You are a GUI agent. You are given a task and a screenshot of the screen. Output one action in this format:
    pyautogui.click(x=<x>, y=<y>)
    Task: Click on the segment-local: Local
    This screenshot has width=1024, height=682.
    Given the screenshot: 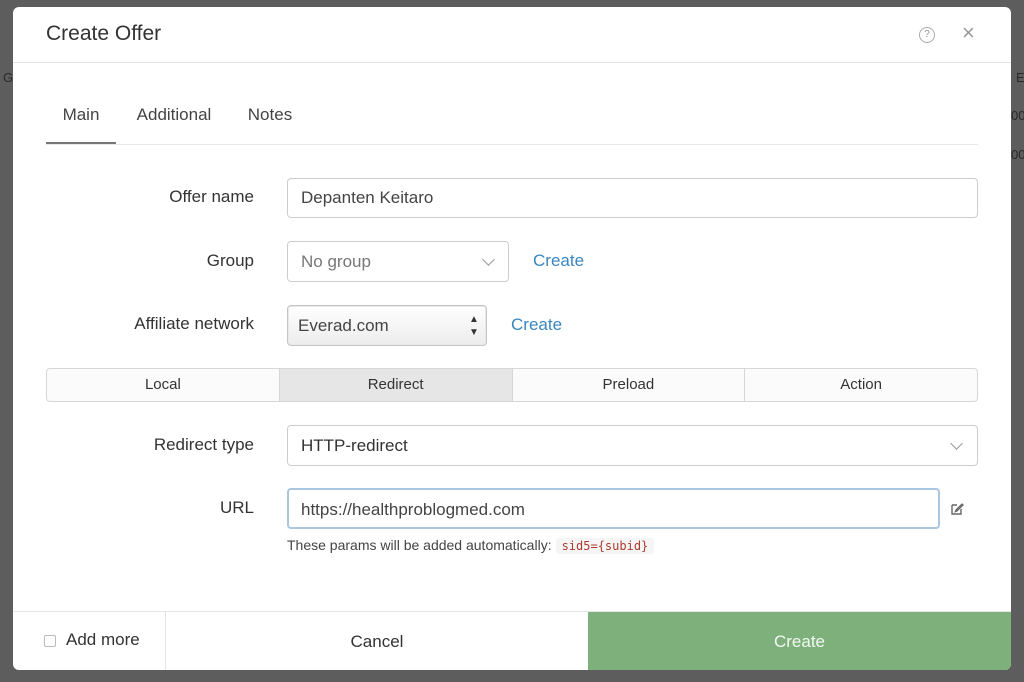 What is the action you would take?
    pyautogui.click(x=163, y=385)
    